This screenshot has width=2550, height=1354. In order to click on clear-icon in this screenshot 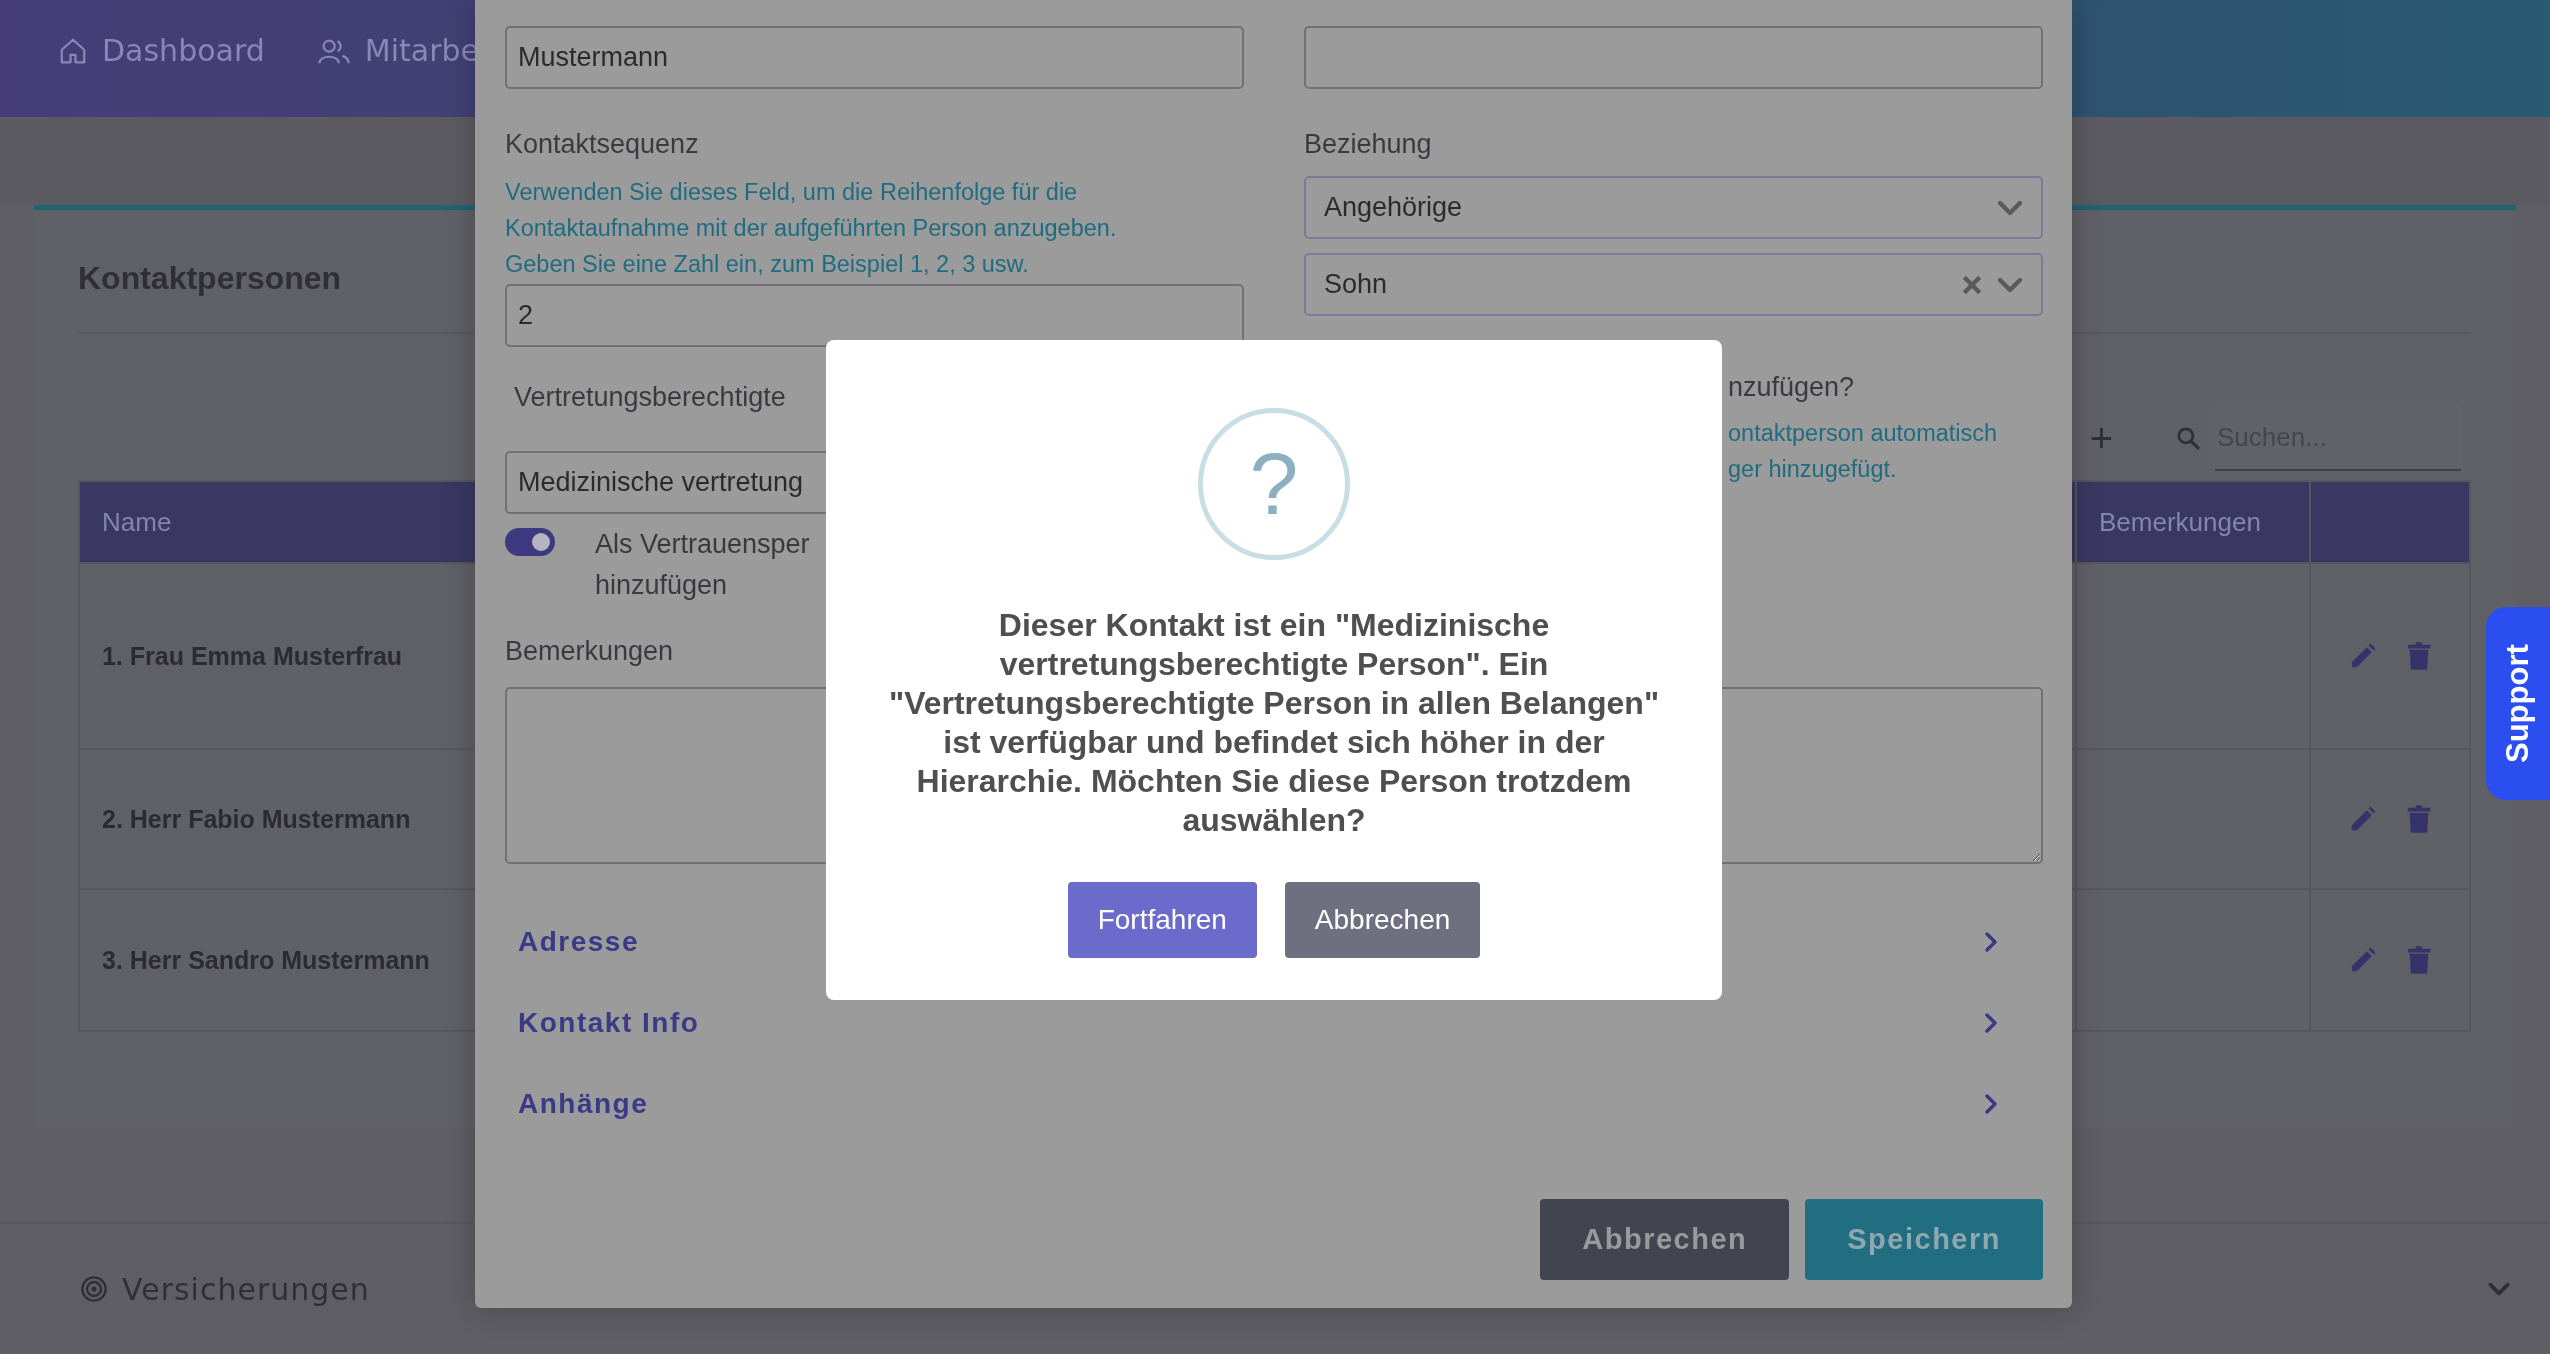, I will do `click(1972, 284)`.